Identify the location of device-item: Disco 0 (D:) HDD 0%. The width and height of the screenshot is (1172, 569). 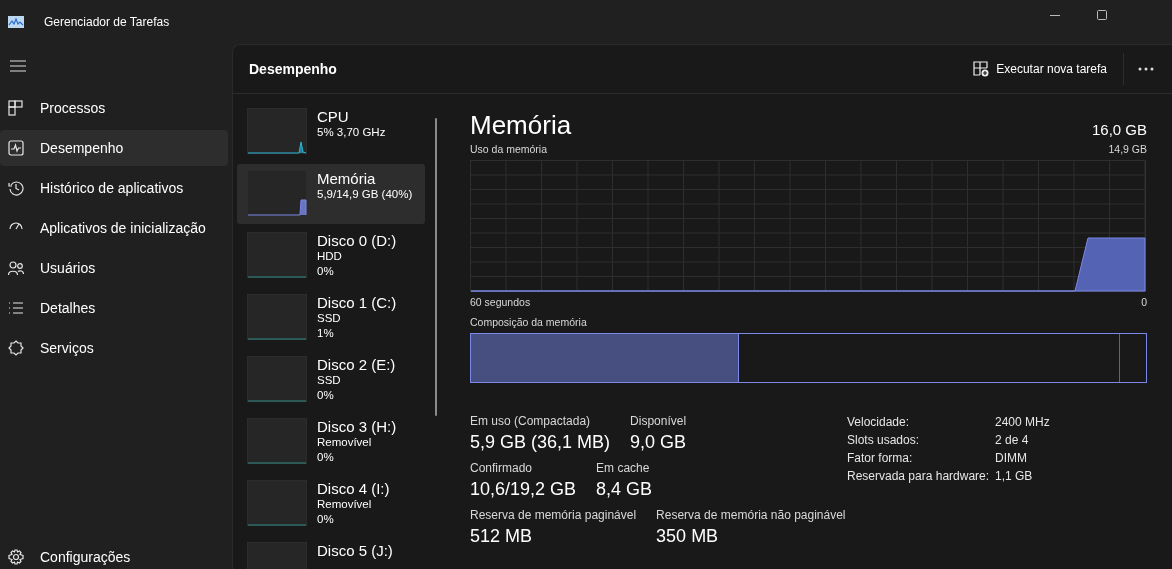
(331, 256).